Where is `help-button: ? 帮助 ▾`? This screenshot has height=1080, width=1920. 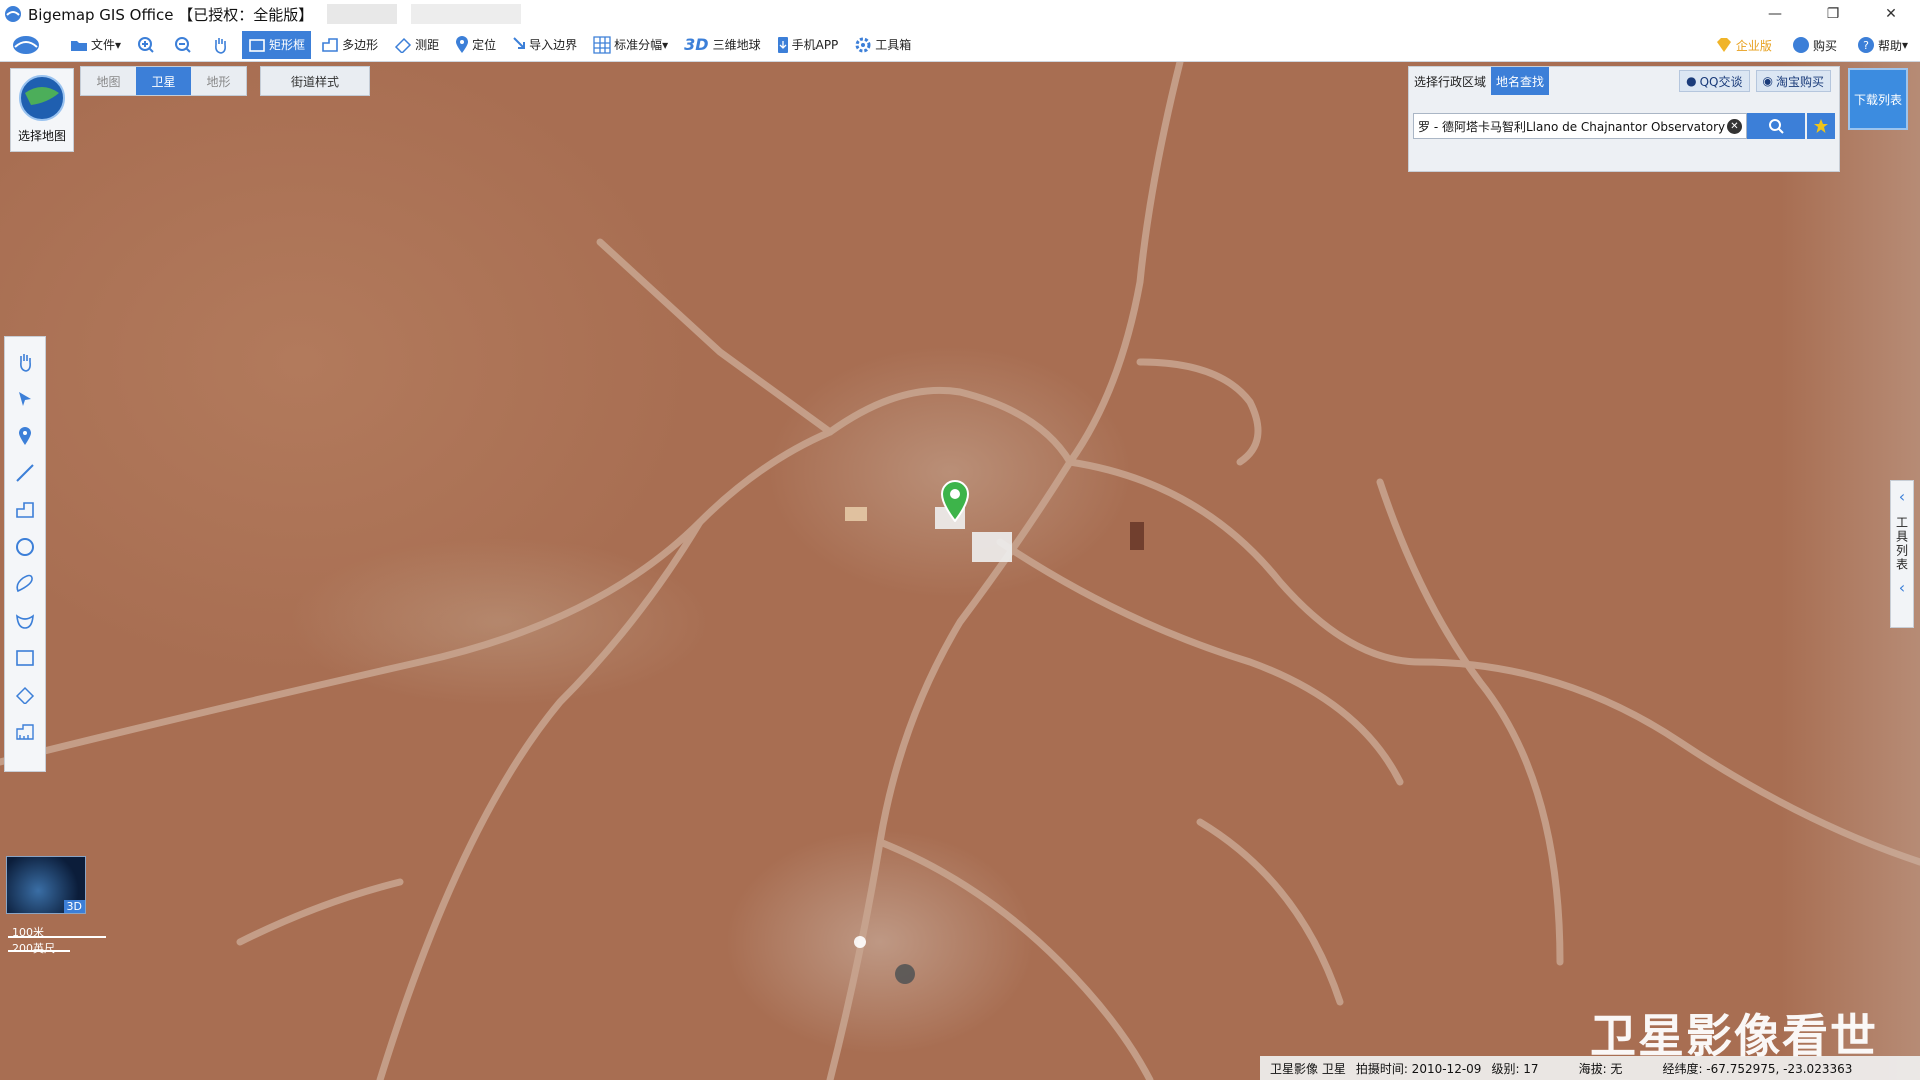
help-button: ? 帮助 ▾ is located at coordinates (1882, 45).